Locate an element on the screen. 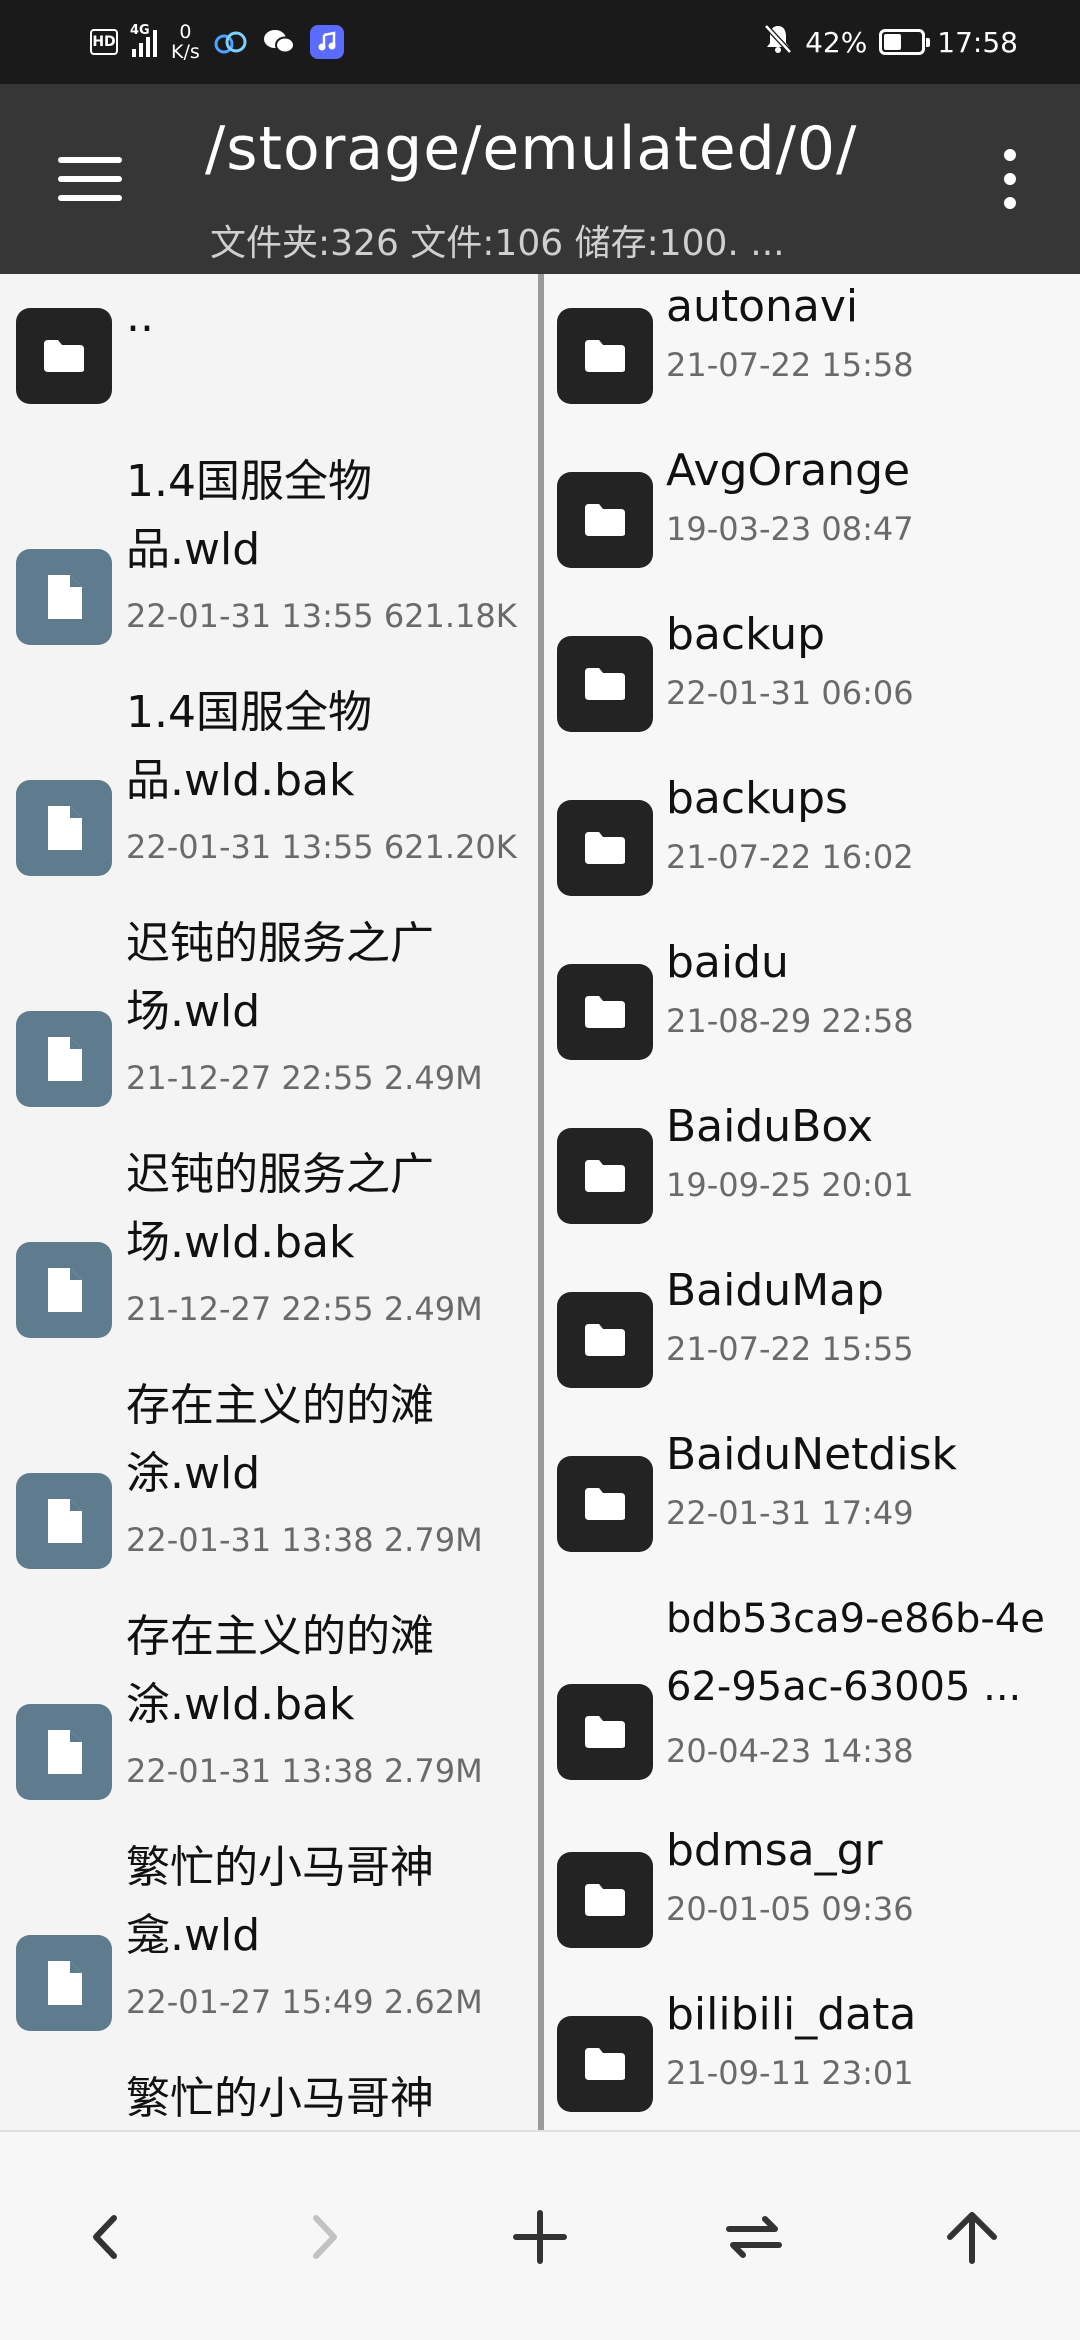 This screenshot has width=1080, height=2340. folder-item: BaiduBox 19-09-25 20:01 is located at coordinates (812, 1176).